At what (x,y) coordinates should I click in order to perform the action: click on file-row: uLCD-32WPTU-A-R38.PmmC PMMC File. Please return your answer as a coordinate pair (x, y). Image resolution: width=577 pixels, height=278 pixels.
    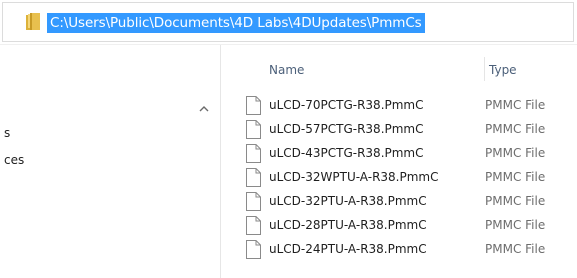
    Looking at the image, I should click on (399, 178).